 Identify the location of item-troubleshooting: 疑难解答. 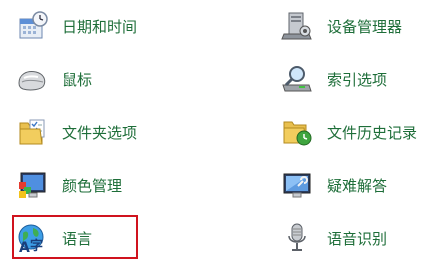
(334, 185).